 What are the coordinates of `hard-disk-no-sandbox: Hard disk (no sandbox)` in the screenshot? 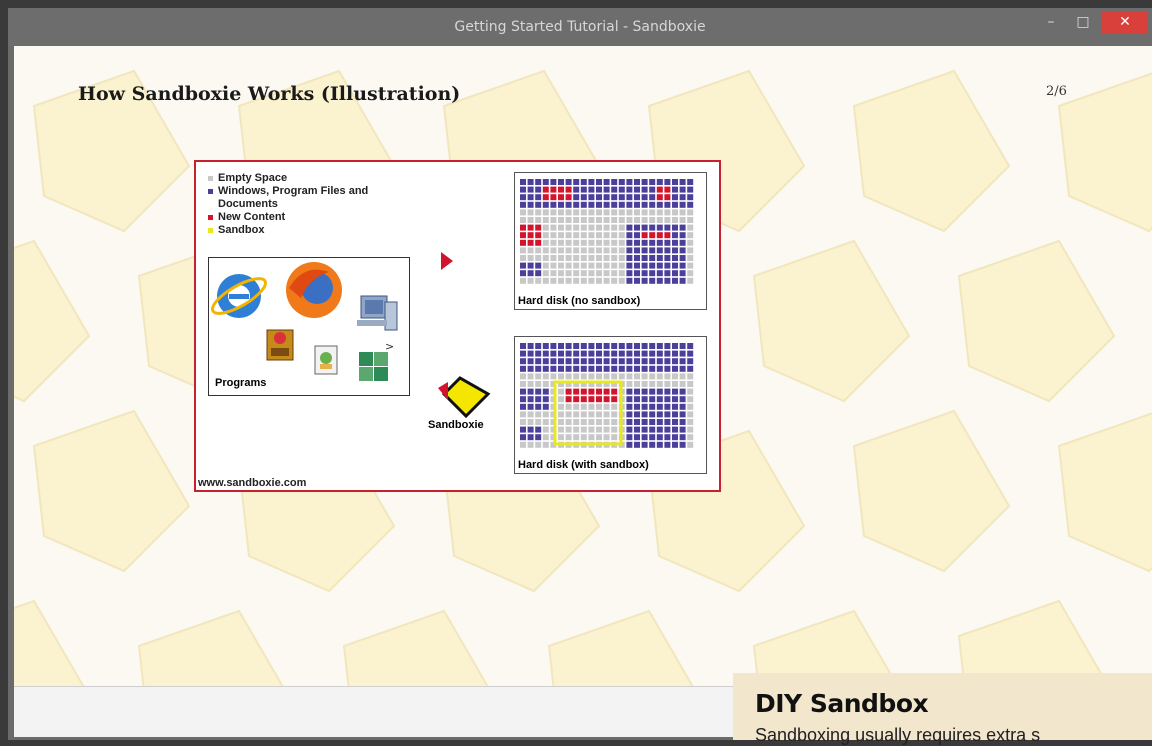 It's located at (610, 241).